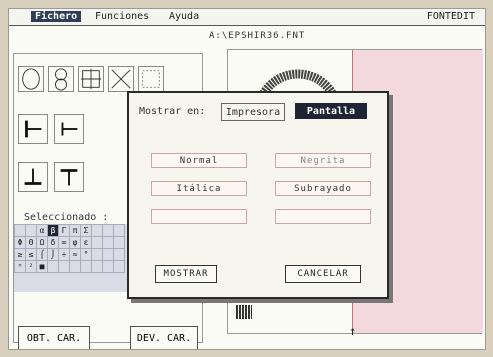  I want to click on empty-field-left, so click(199, 216).